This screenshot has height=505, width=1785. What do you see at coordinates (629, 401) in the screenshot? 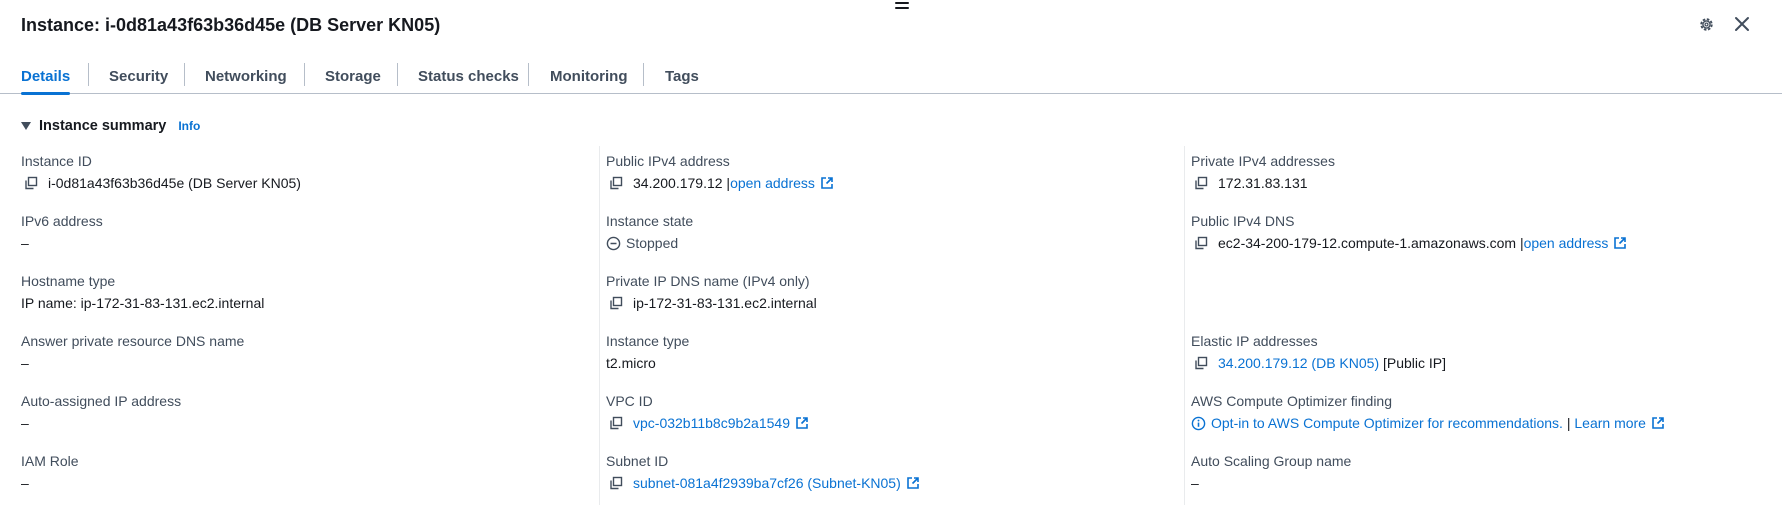
I see `field-label: VPC ID` at bounding box center [629, 401].